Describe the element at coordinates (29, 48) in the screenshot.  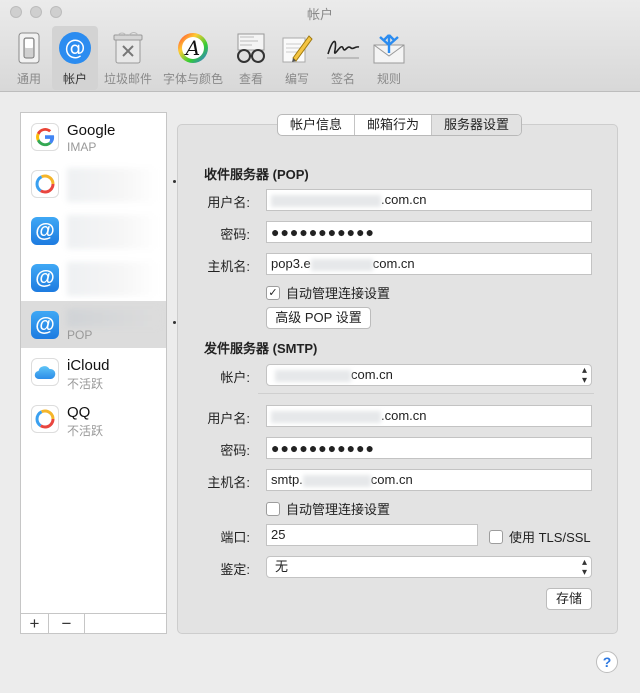
I see `switch-icon` at that location.